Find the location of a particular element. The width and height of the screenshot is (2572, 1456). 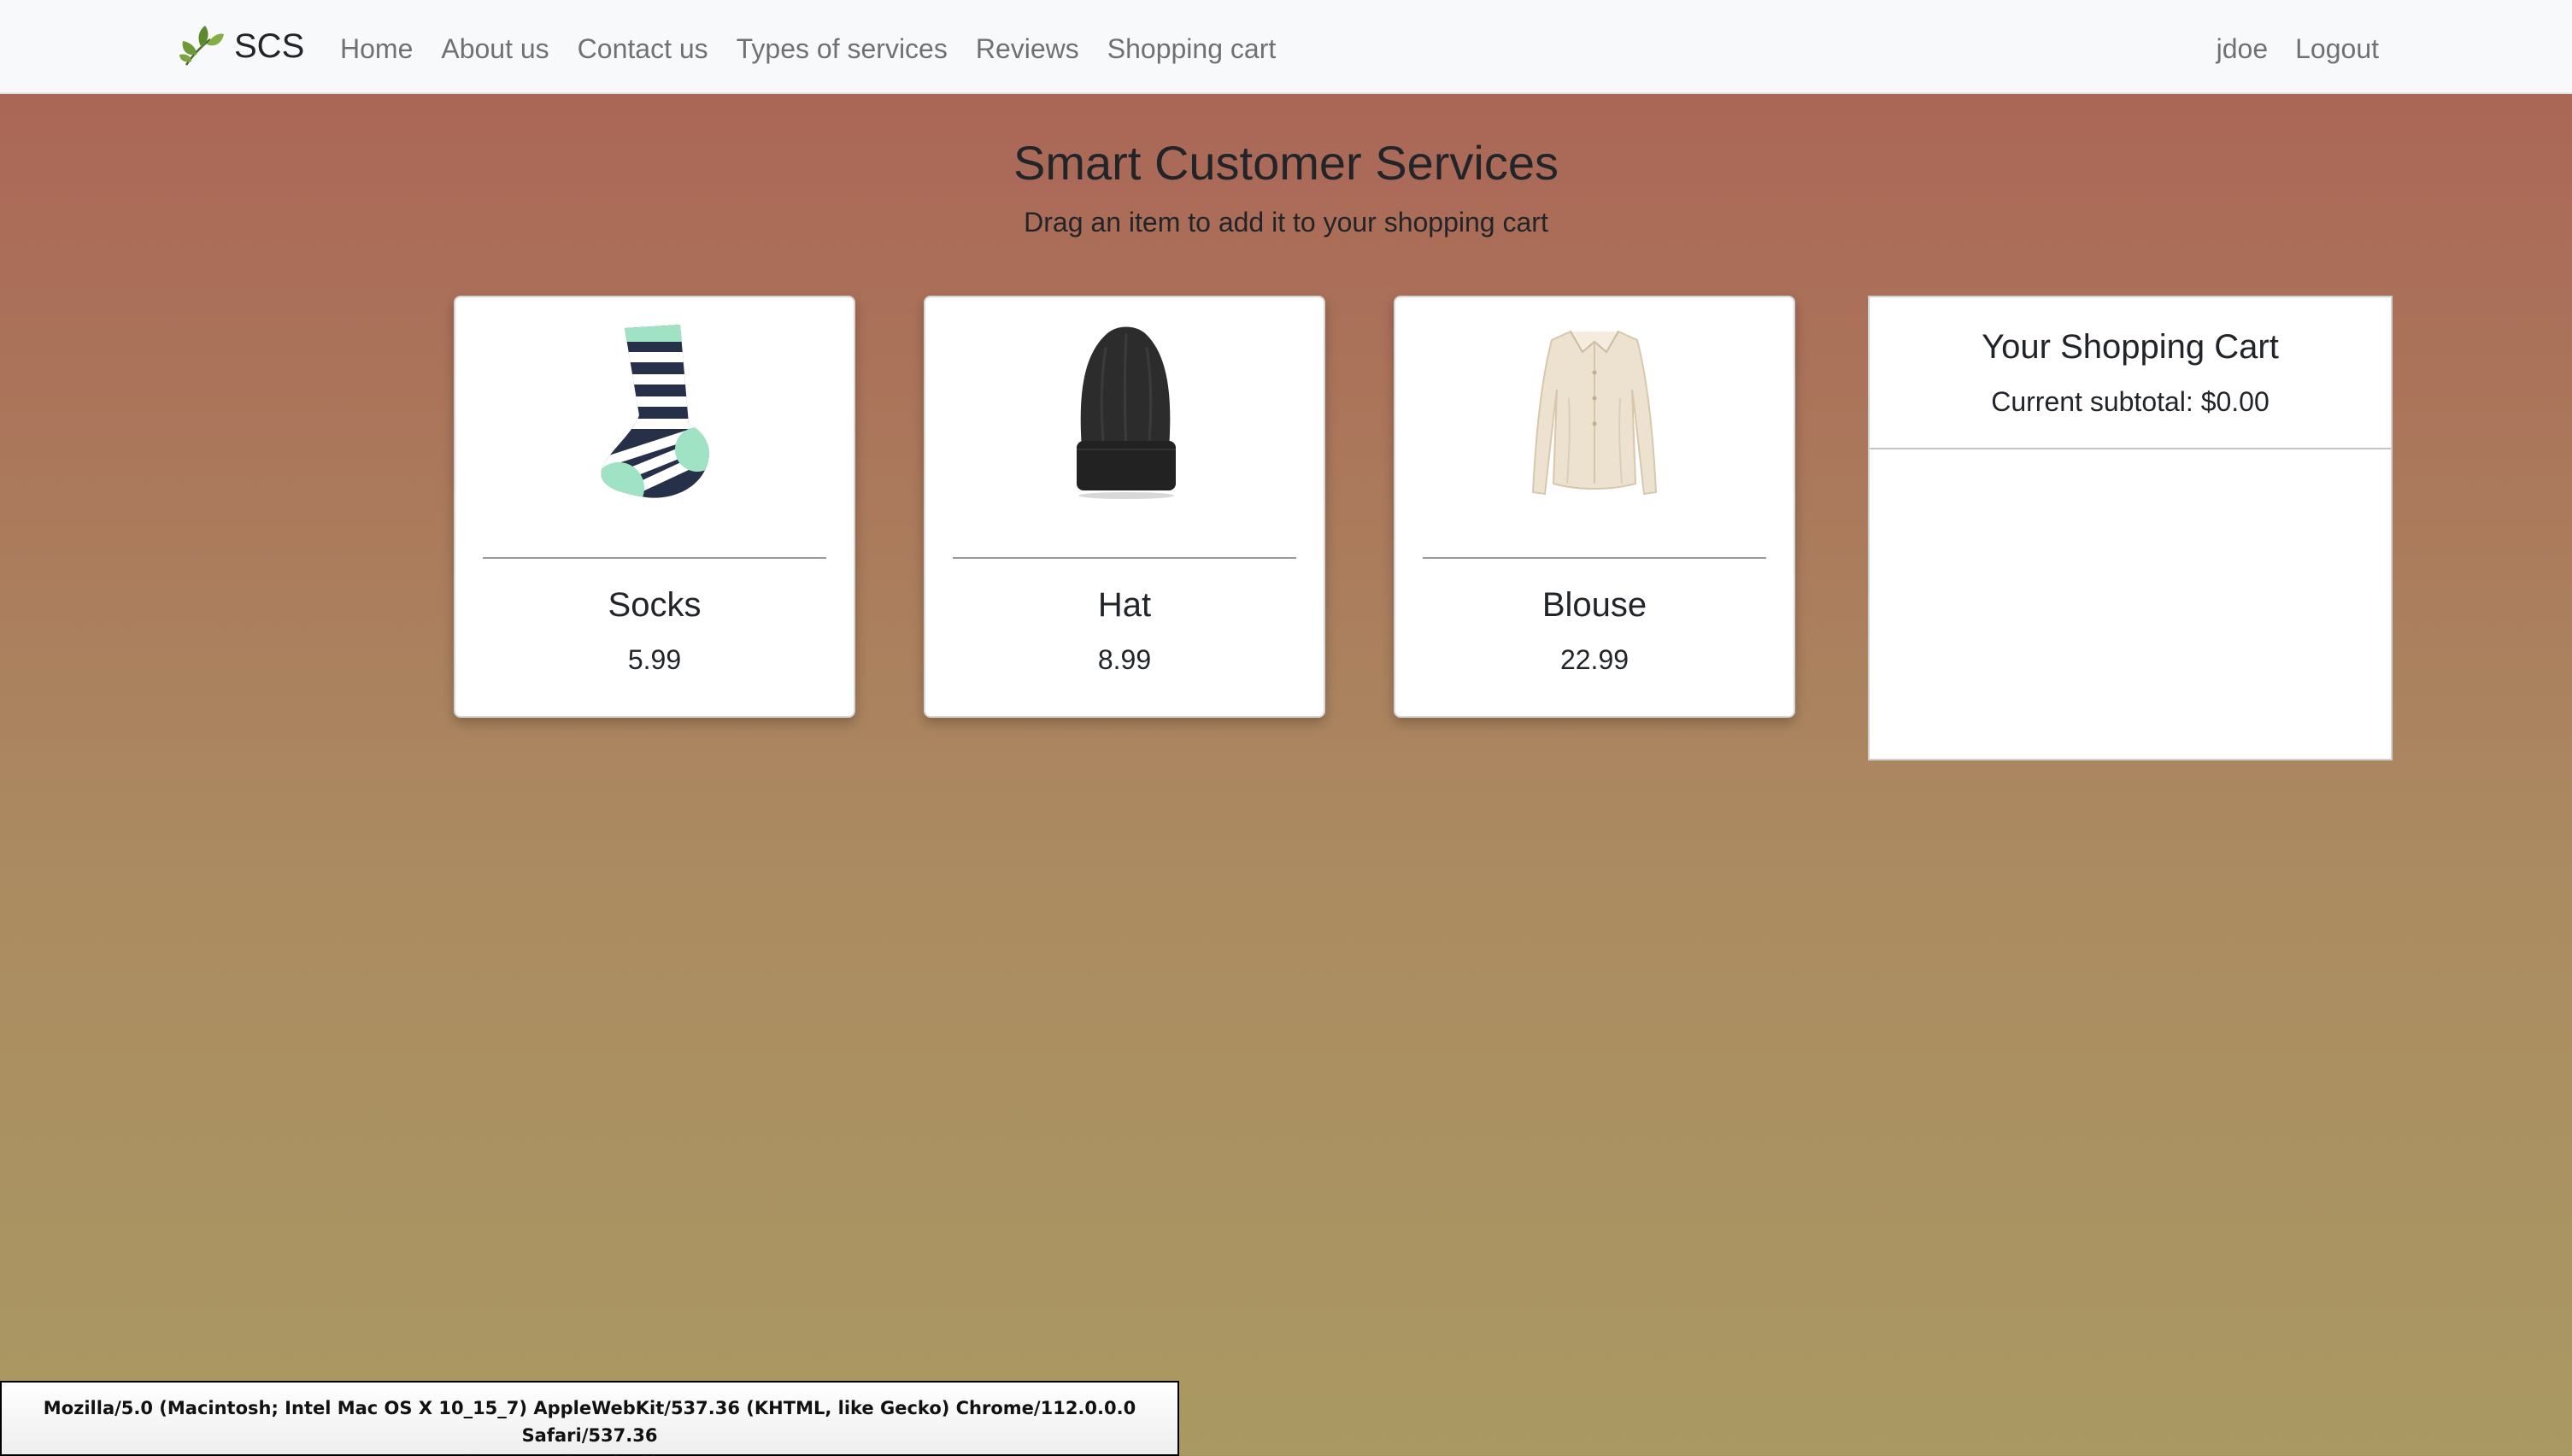

blouse-icon is located at coordinates (1594, 413).